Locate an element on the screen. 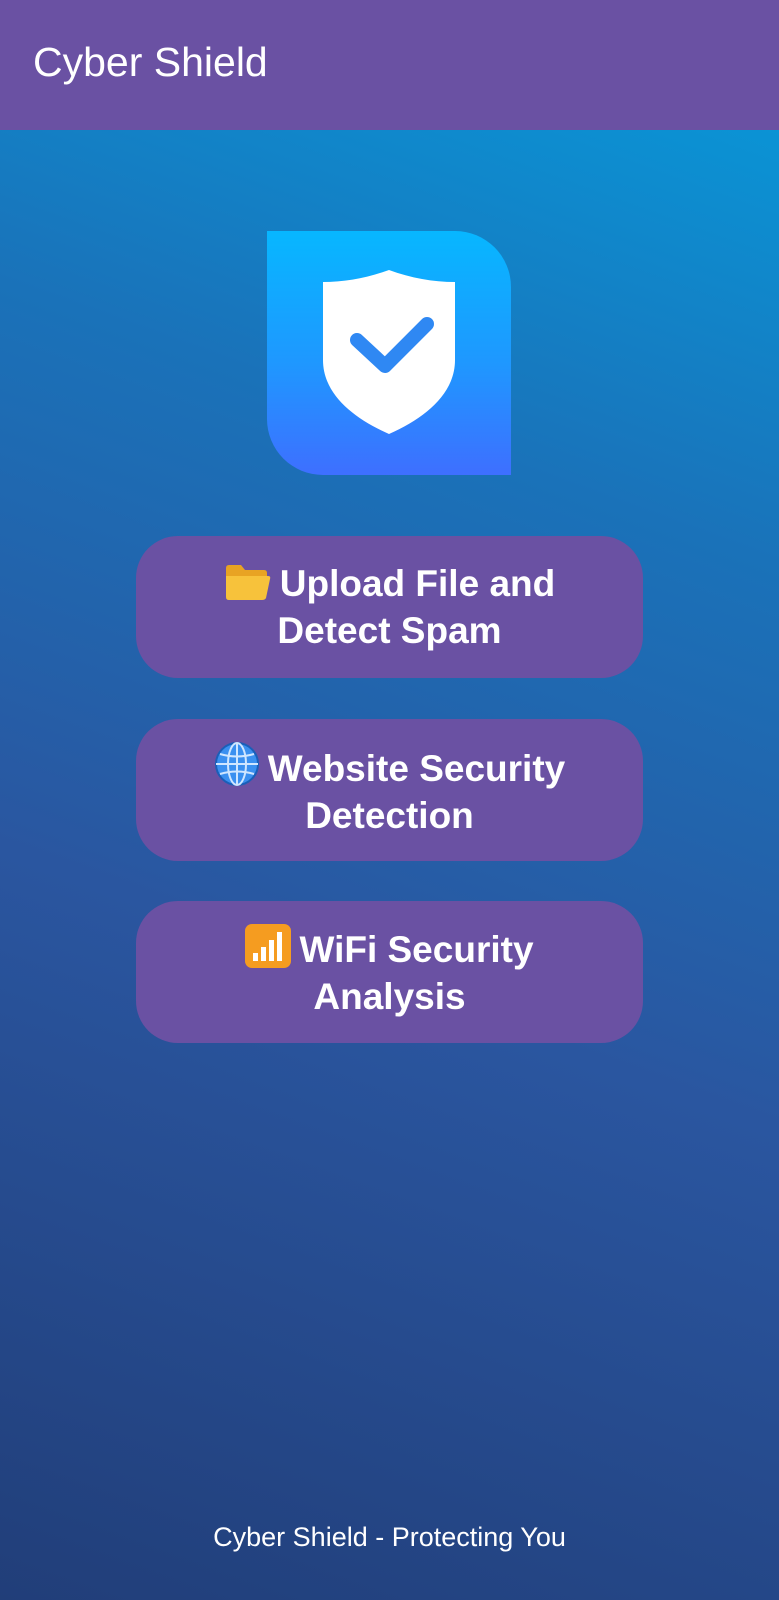 The width and height of the screenshot is (779, 1600). wifi-security-analysis-button: WiFi Security Analysis is located at coordinates (389, 972).